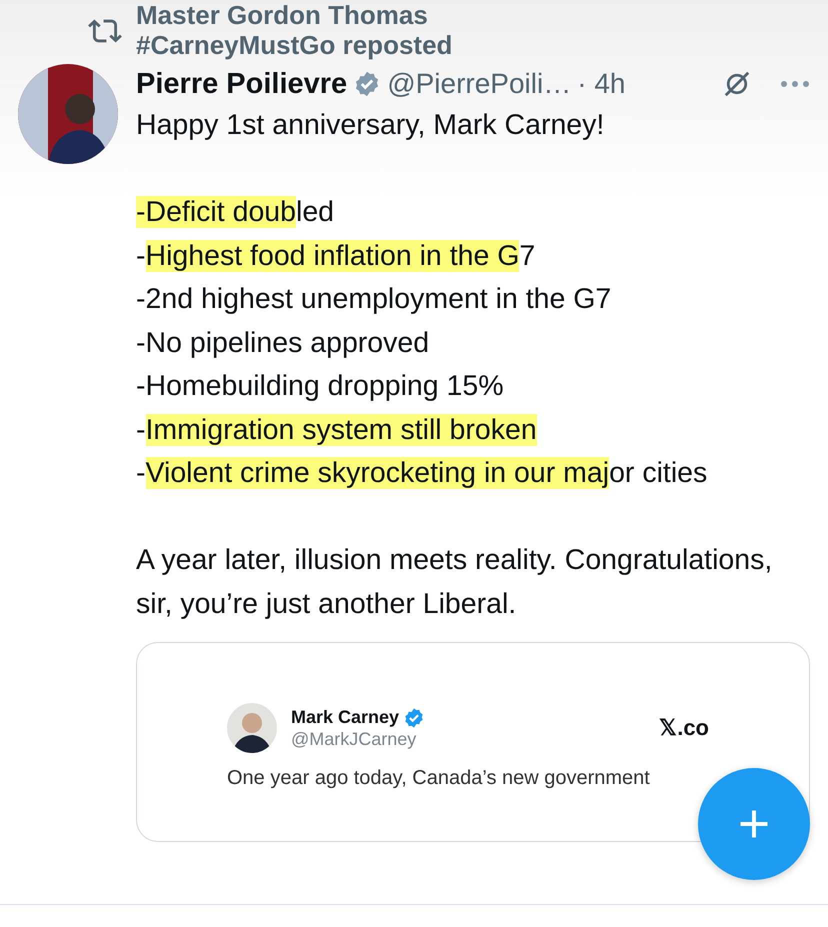 This screenshot has height=927, width=828. I want to click on list-line: -Homebuilding dropping 15%, so click(320, 386).